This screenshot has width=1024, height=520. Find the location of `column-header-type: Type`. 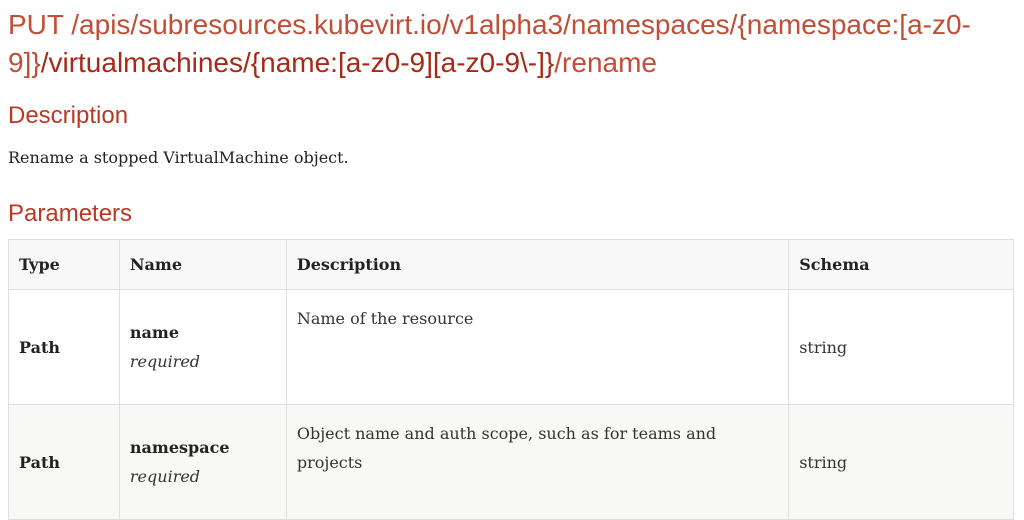

column-header-type: Type is located at coordinates (64, 264).